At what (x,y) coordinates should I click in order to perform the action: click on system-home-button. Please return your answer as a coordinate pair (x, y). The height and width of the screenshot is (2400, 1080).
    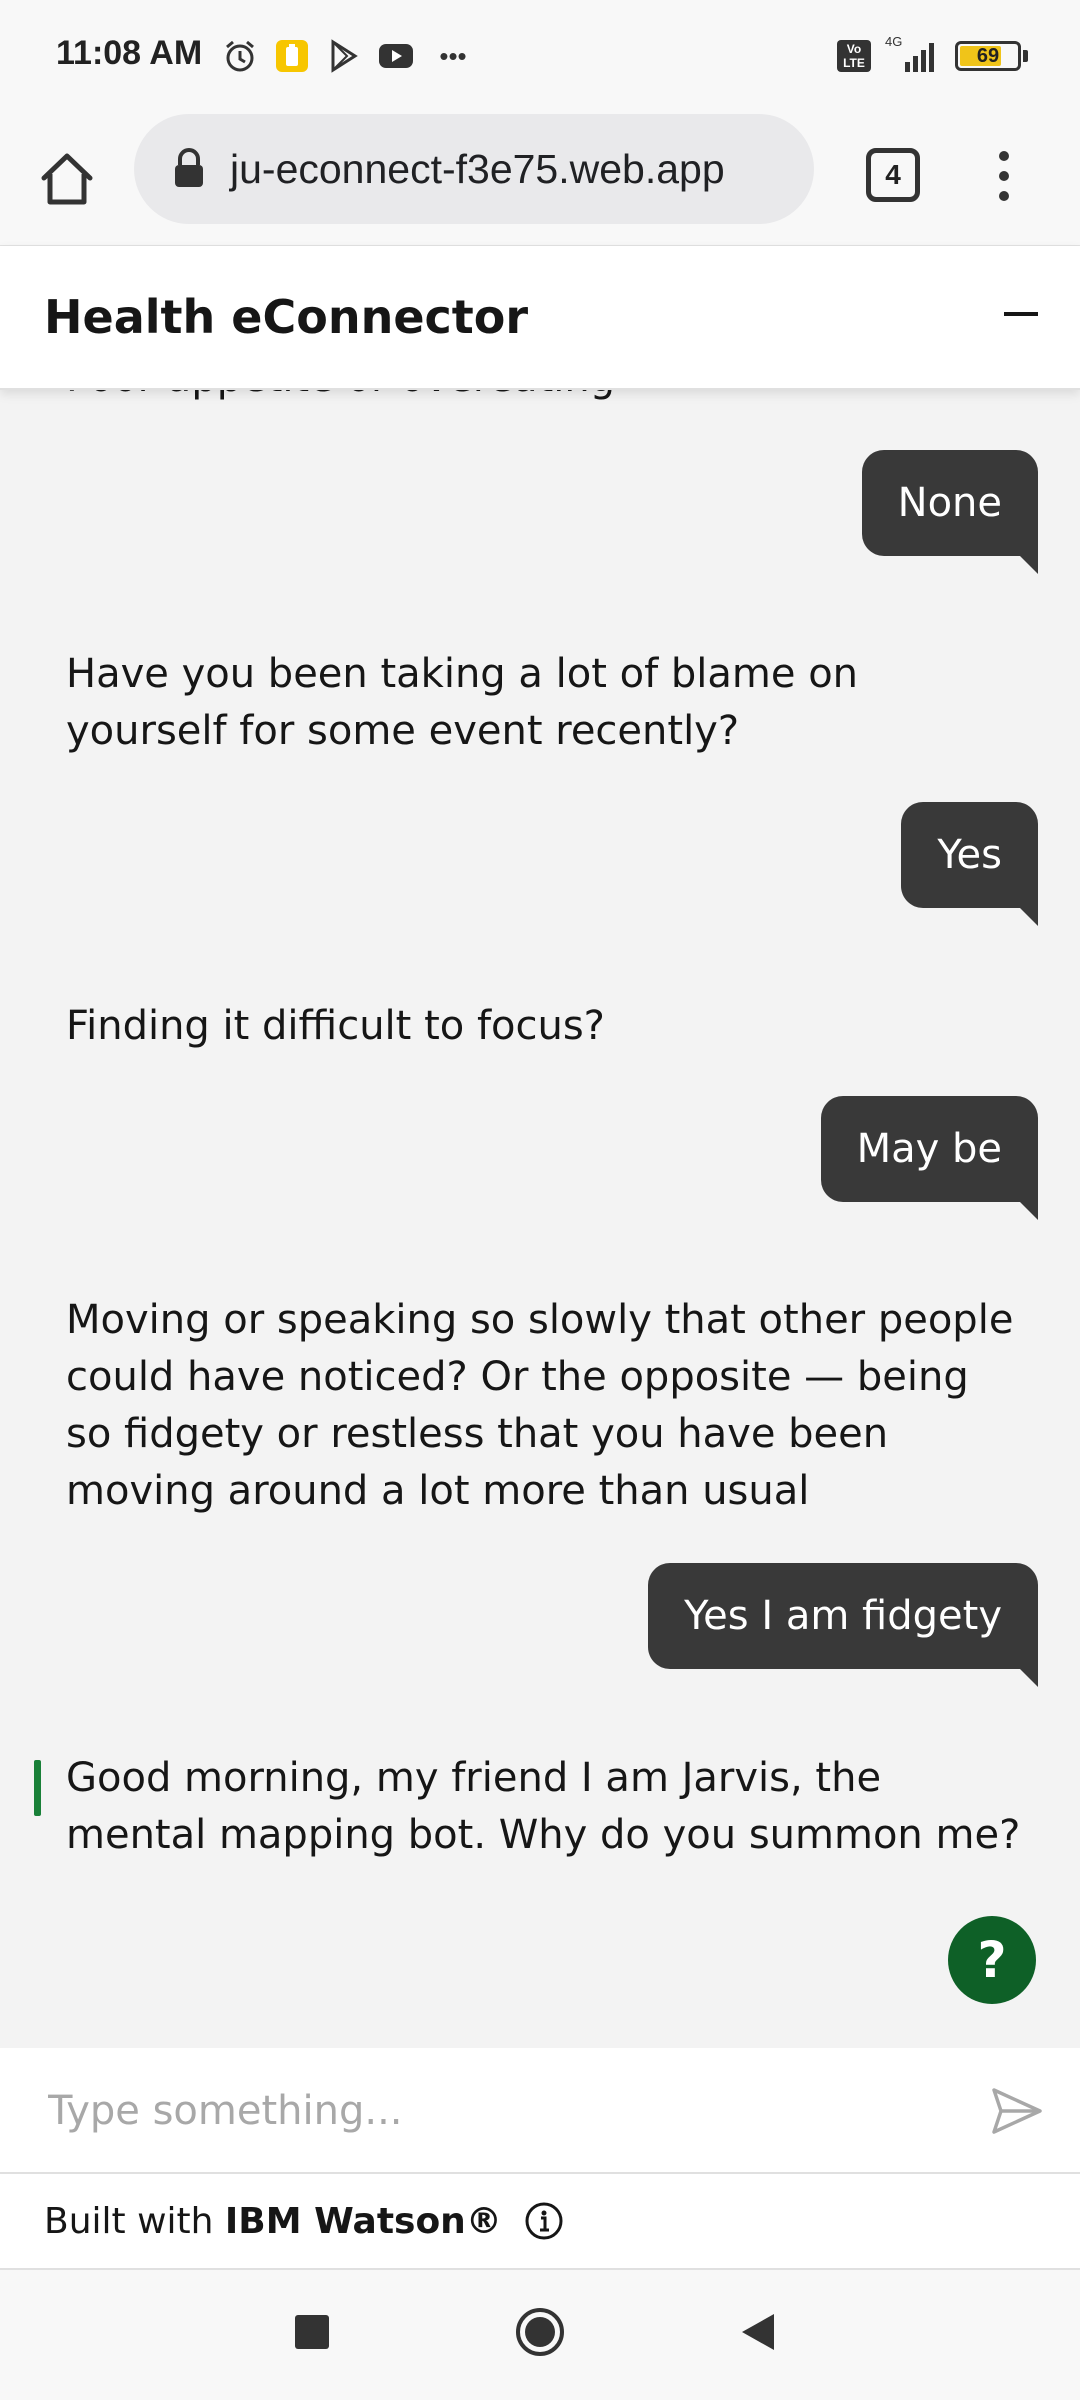
    Looking at the image, I should click on (540, 2332).